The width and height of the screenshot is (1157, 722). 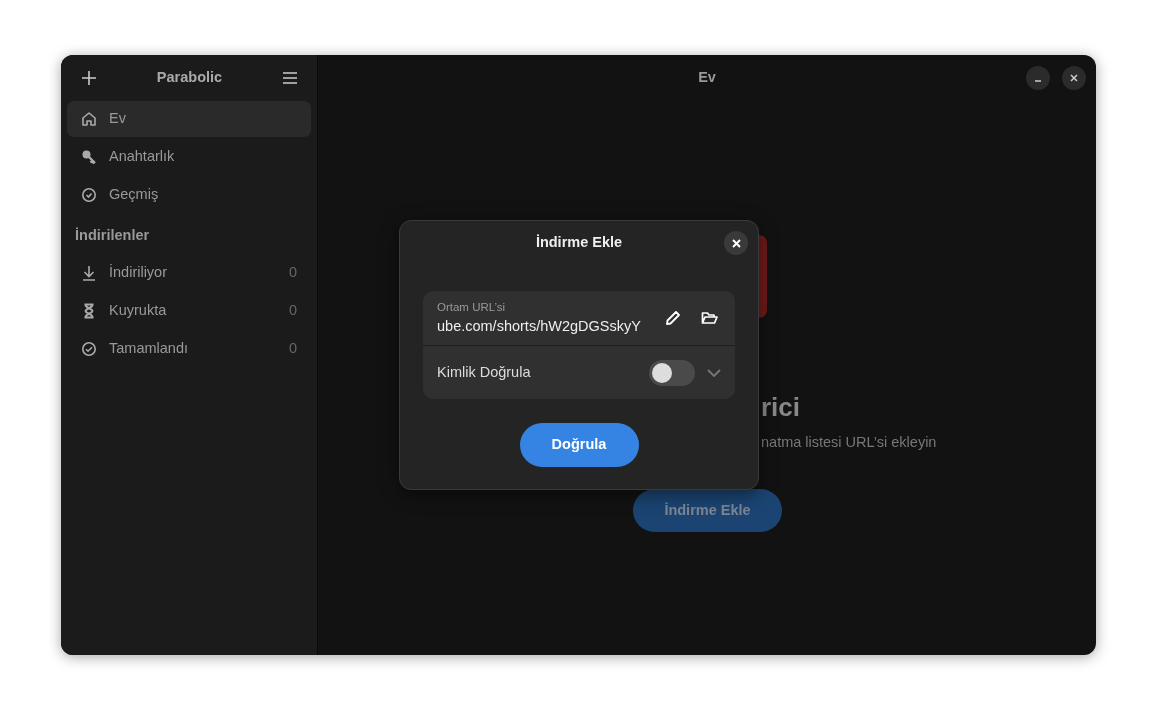 I want to click on chevron-icon, so click(x=714, y=372).